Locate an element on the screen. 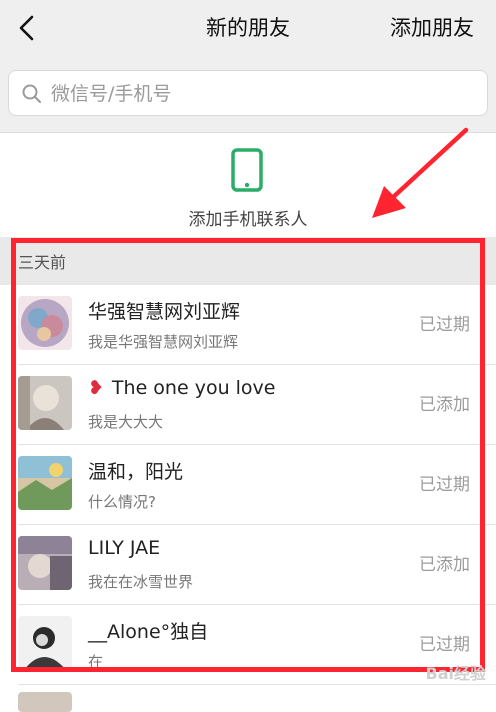 Image resolution: width=496 pixels, height=712 pixels. friend-request-item: 温和，阳光 什么情况? 已过期 is located at coordinates (248, 485).